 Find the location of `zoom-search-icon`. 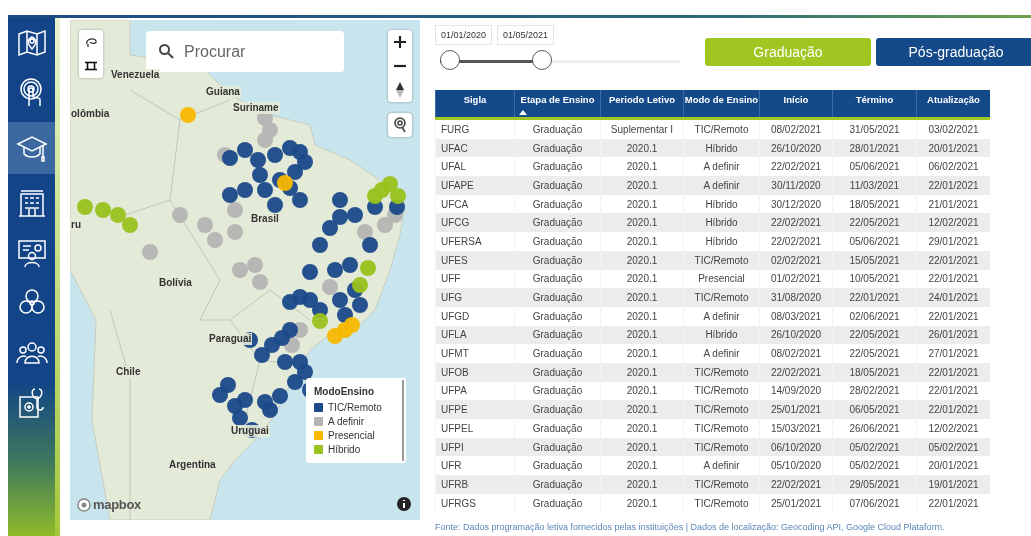

zoom-search-icon is located at coordinates (400, 125).